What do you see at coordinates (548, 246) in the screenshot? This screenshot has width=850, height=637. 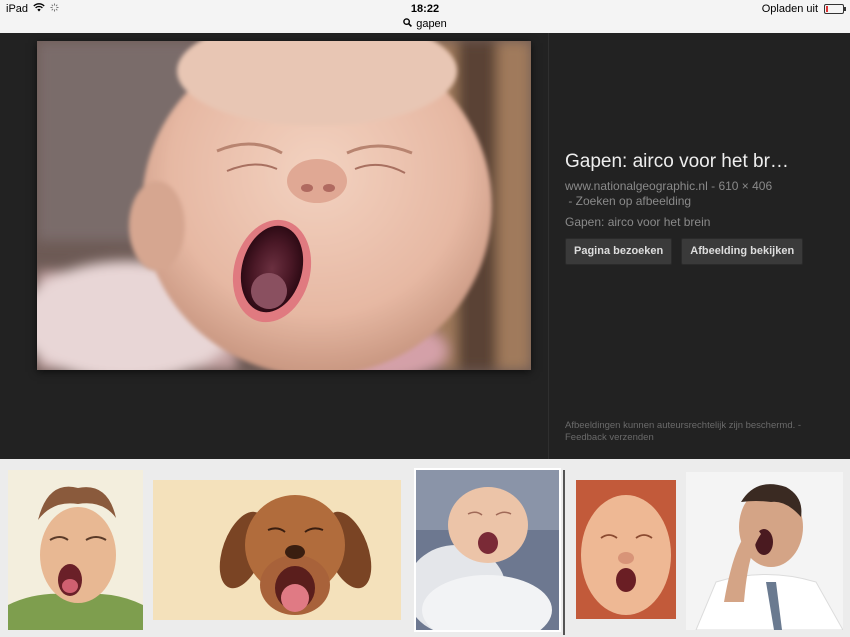 I see `panel-divider` at bounding box center [548, 246].